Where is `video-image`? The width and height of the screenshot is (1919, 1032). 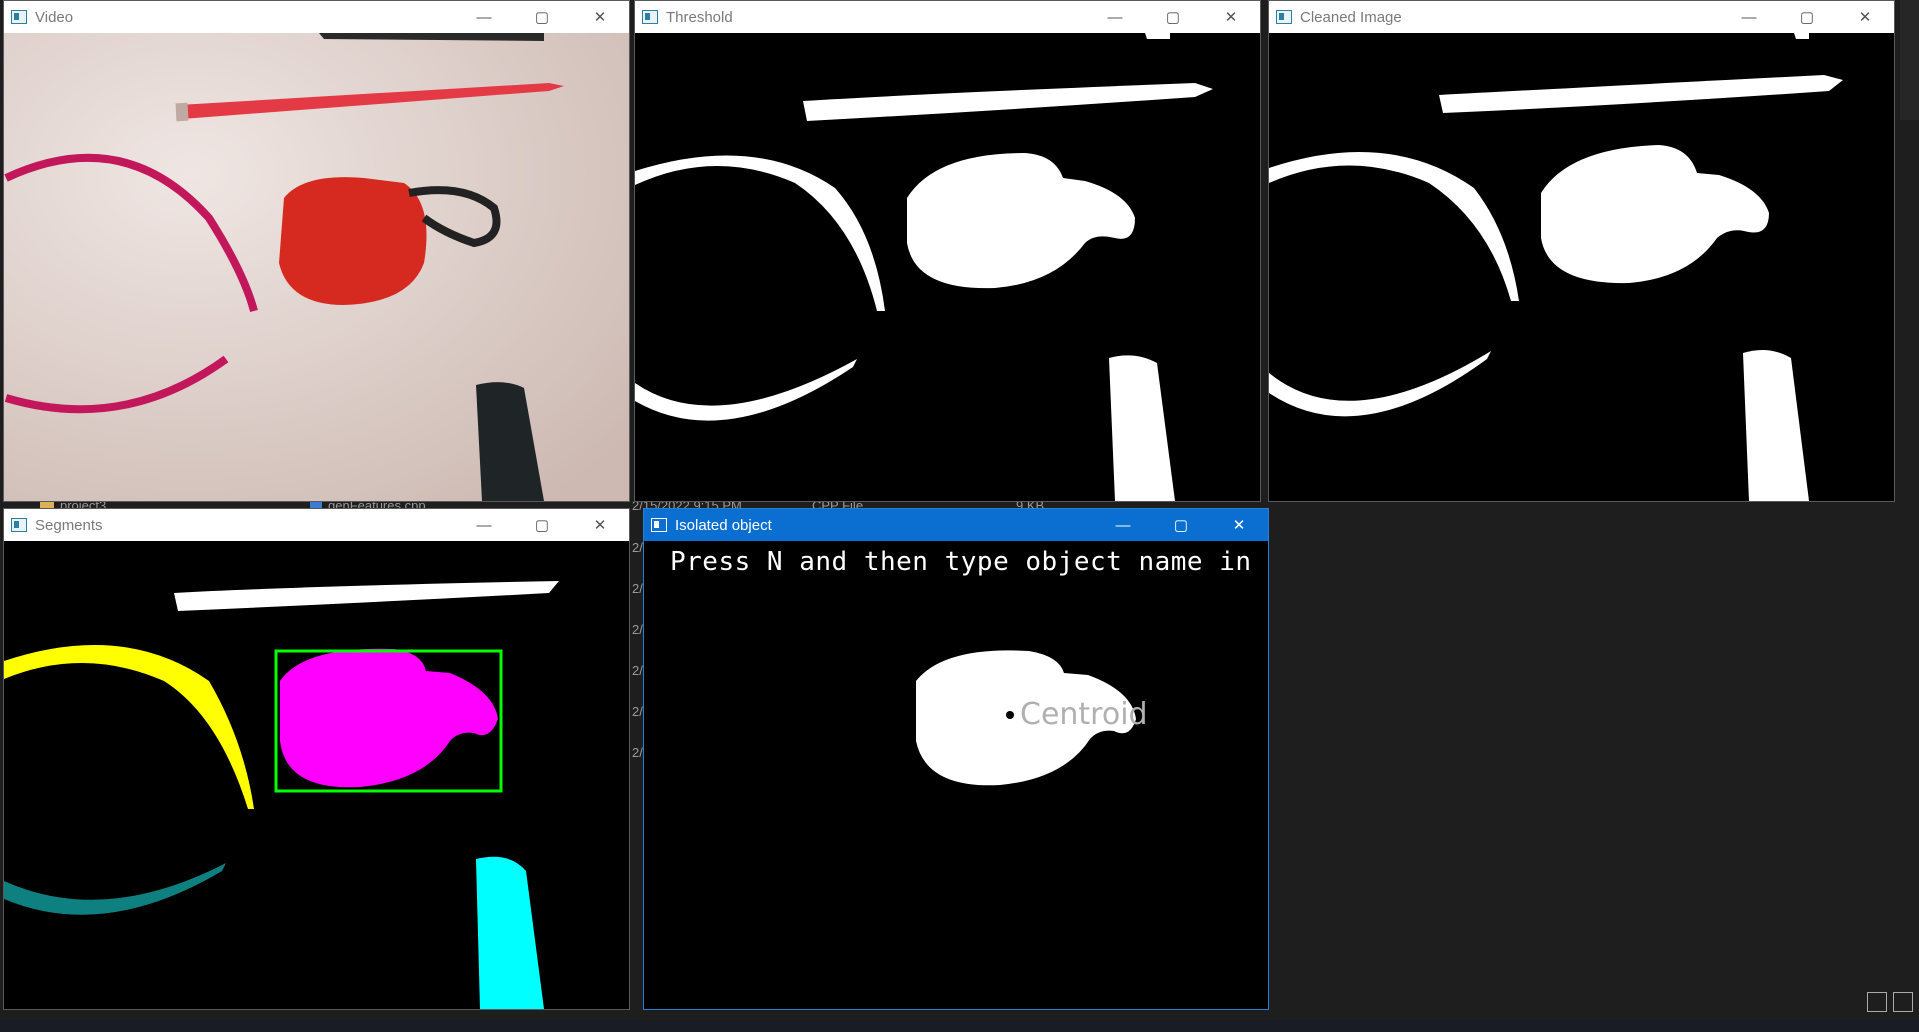 video-image is located at coordinates (316, 267).